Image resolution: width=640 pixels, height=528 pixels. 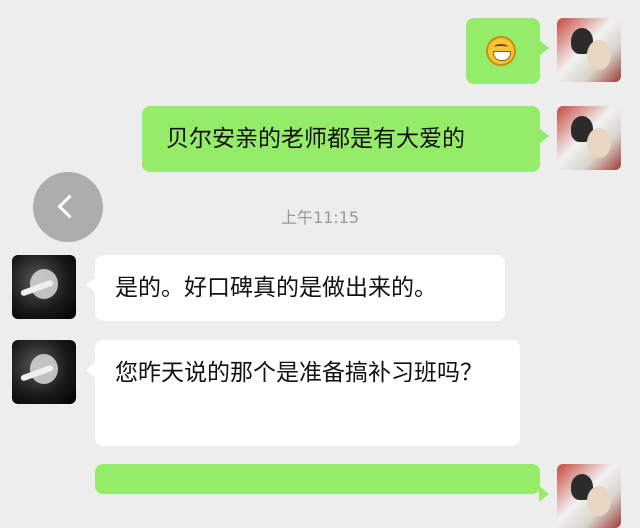 I want to click on my-message-emoji-bubble, so click(x=507, y=51).